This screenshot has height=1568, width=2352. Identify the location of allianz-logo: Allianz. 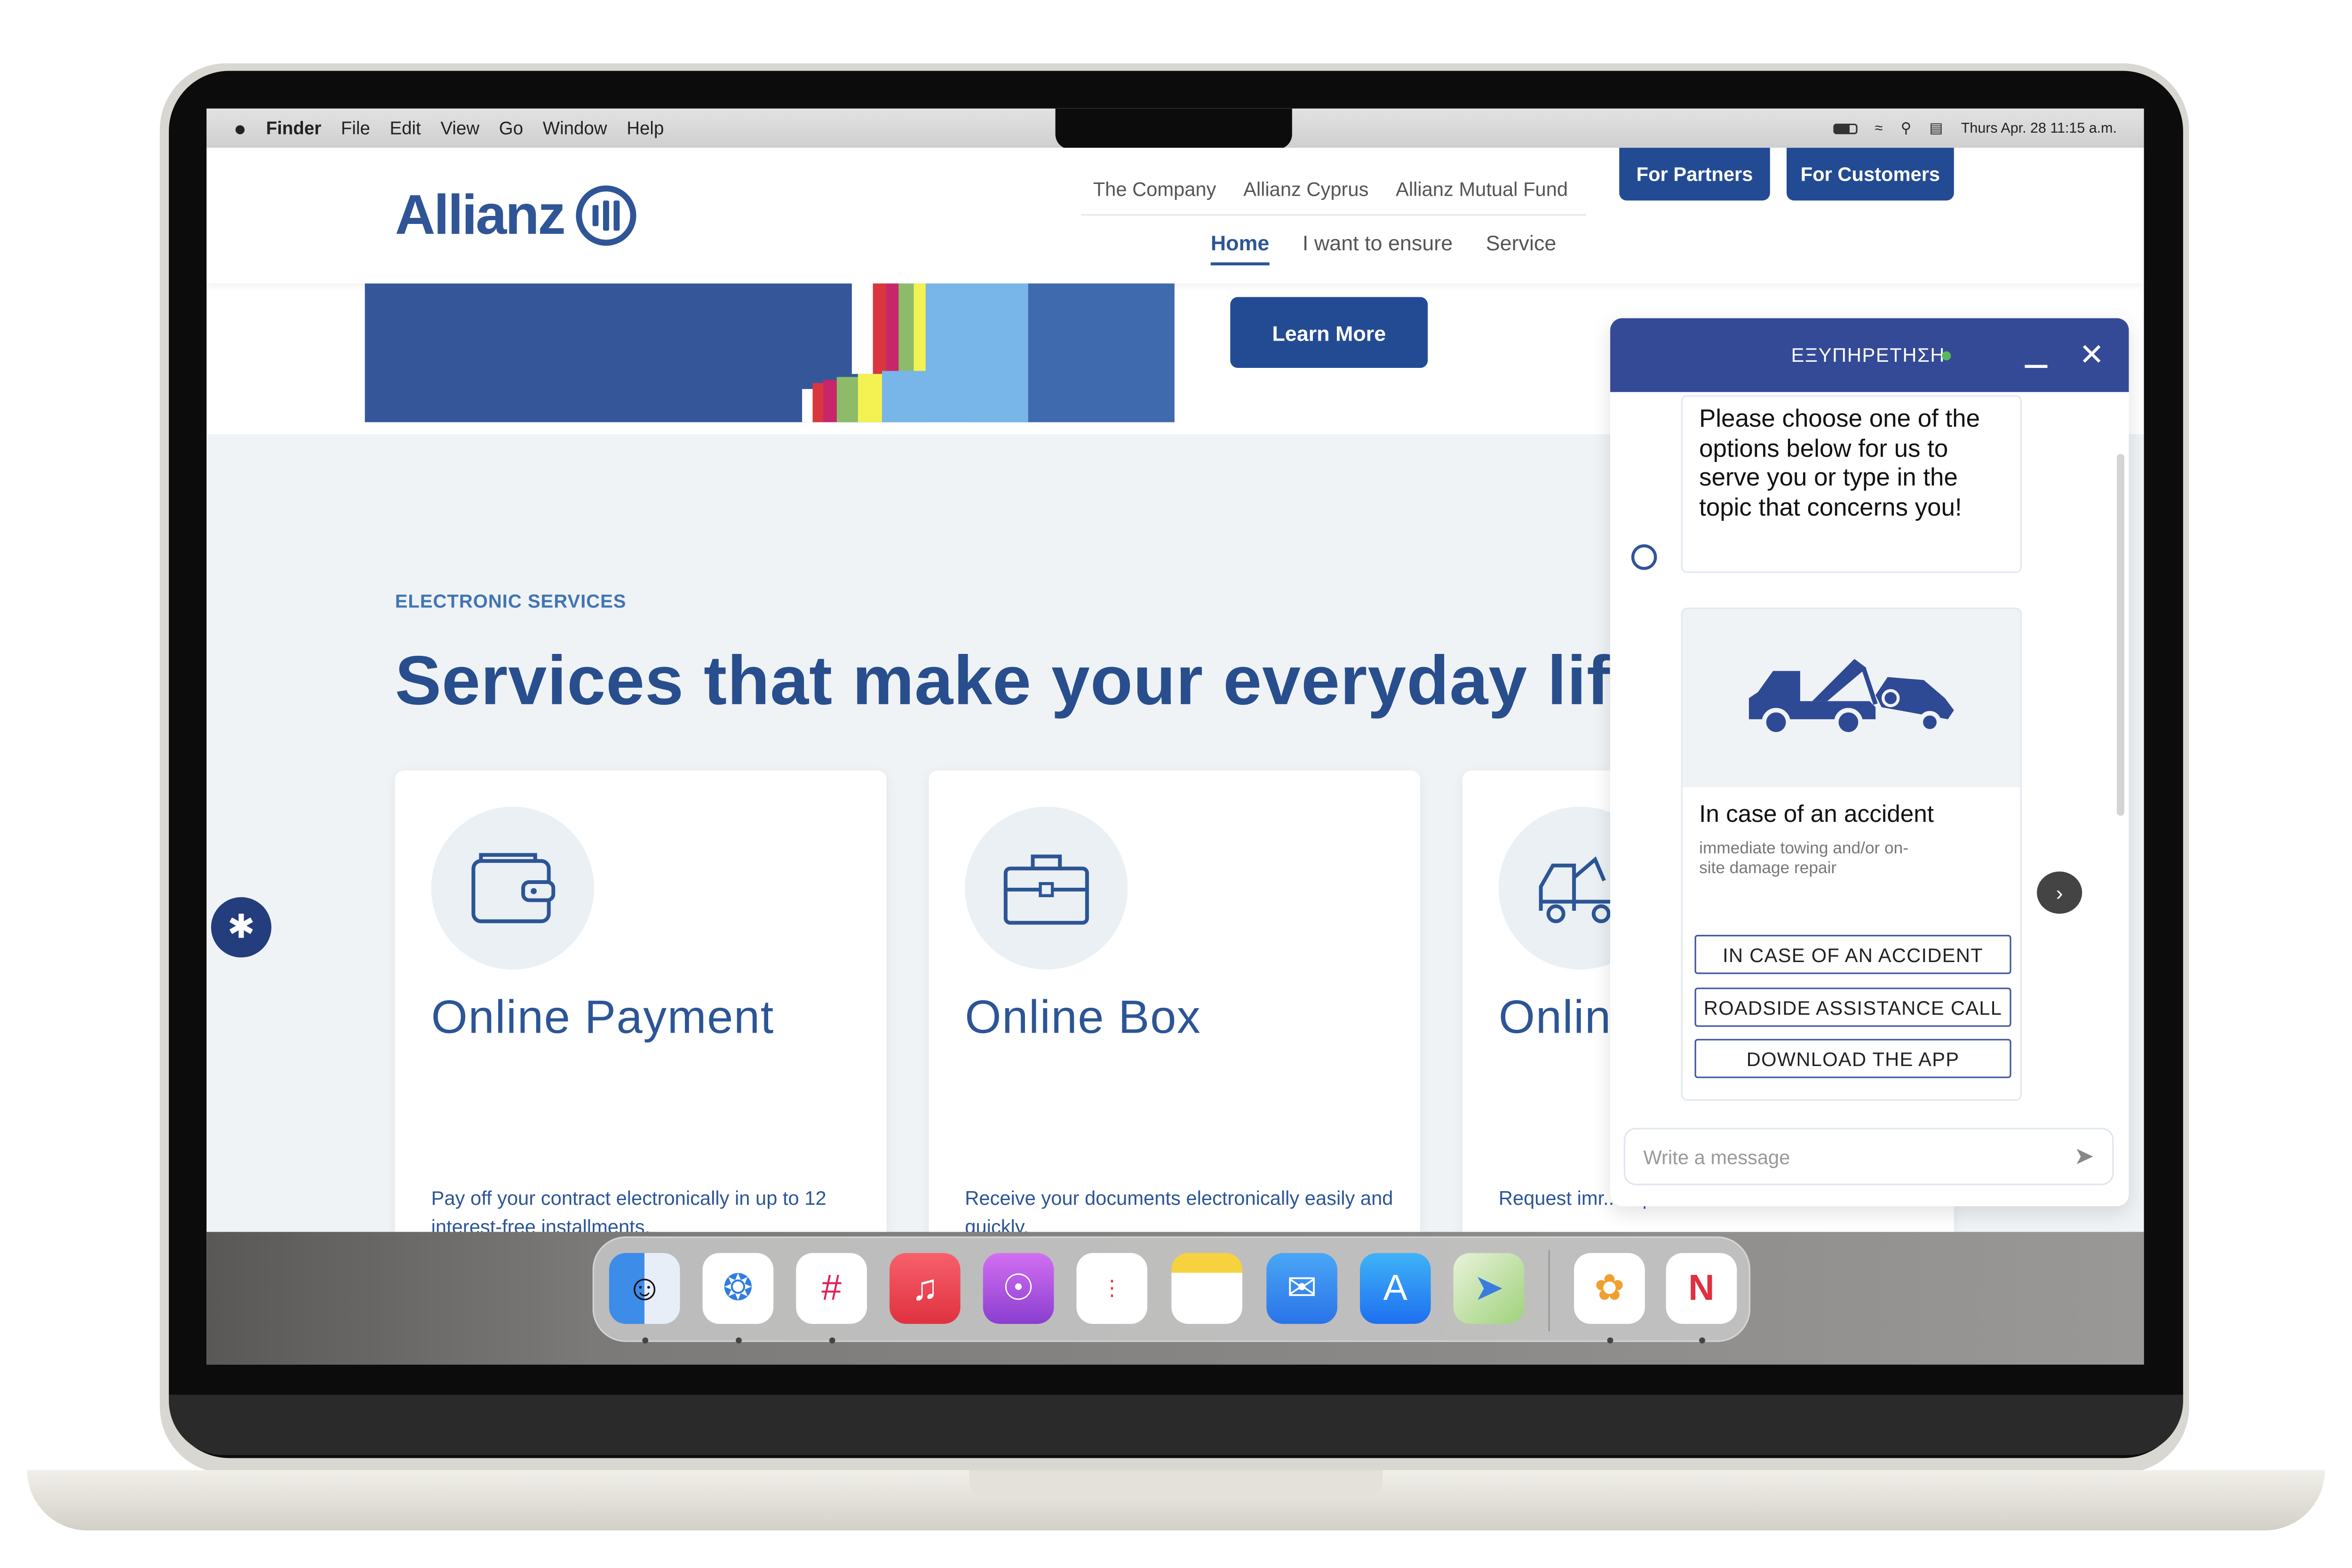
(516, 215).